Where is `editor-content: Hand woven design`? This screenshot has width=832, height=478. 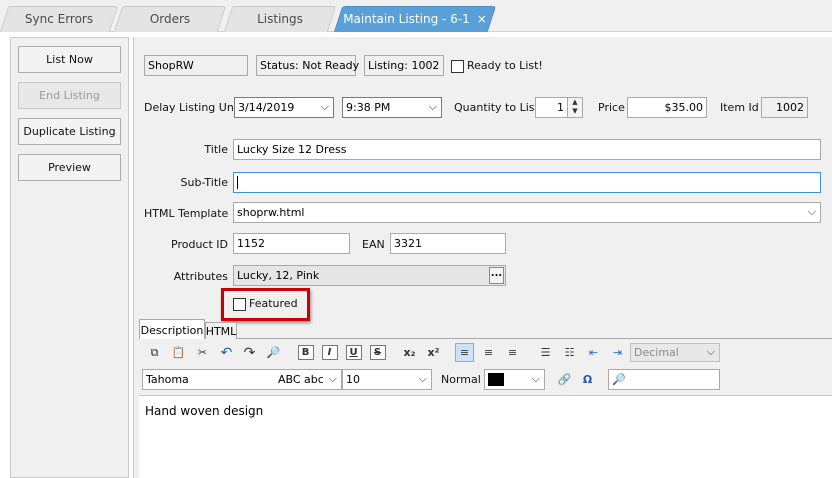 editor-content: Hand woven design is located at coordinates (485, 436).